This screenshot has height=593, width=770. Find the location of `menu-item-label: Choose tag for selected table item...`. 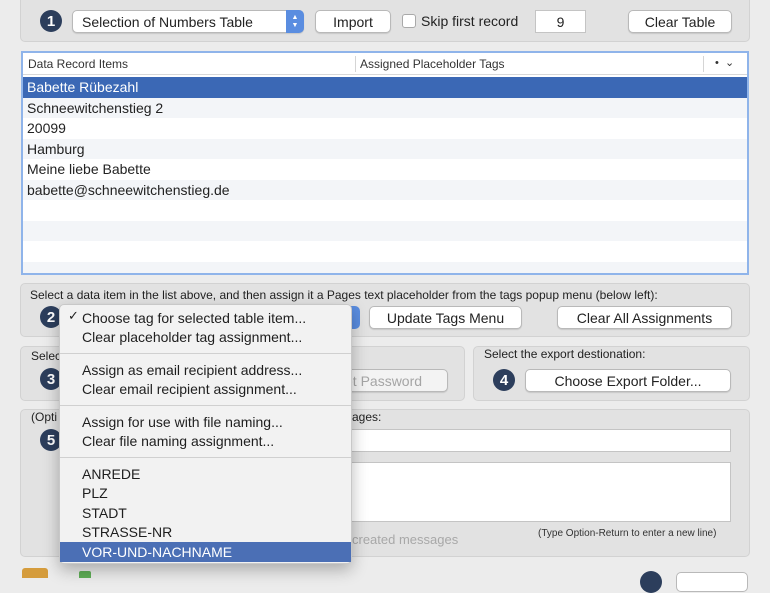

menu-item-label: Choose tag for selected table item... is located at coordinates (194, 317).